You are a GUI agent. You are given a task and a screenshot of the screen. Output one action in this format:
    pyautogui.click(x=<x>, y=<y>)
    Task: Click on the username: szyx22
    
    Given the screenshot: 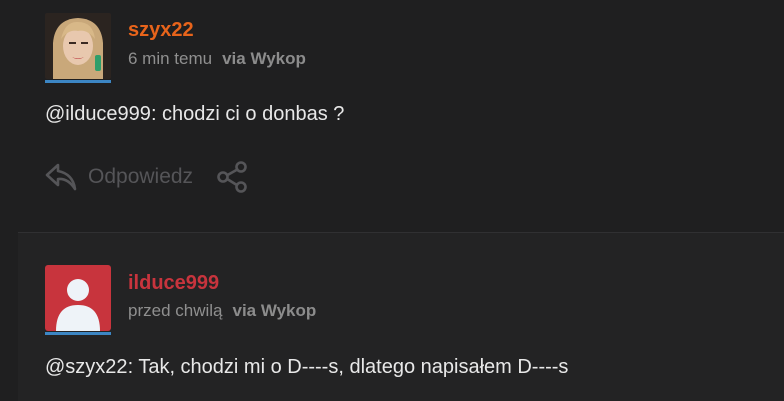 What is the action you would take?
    pyautogui.click(x=161, y=30)
    